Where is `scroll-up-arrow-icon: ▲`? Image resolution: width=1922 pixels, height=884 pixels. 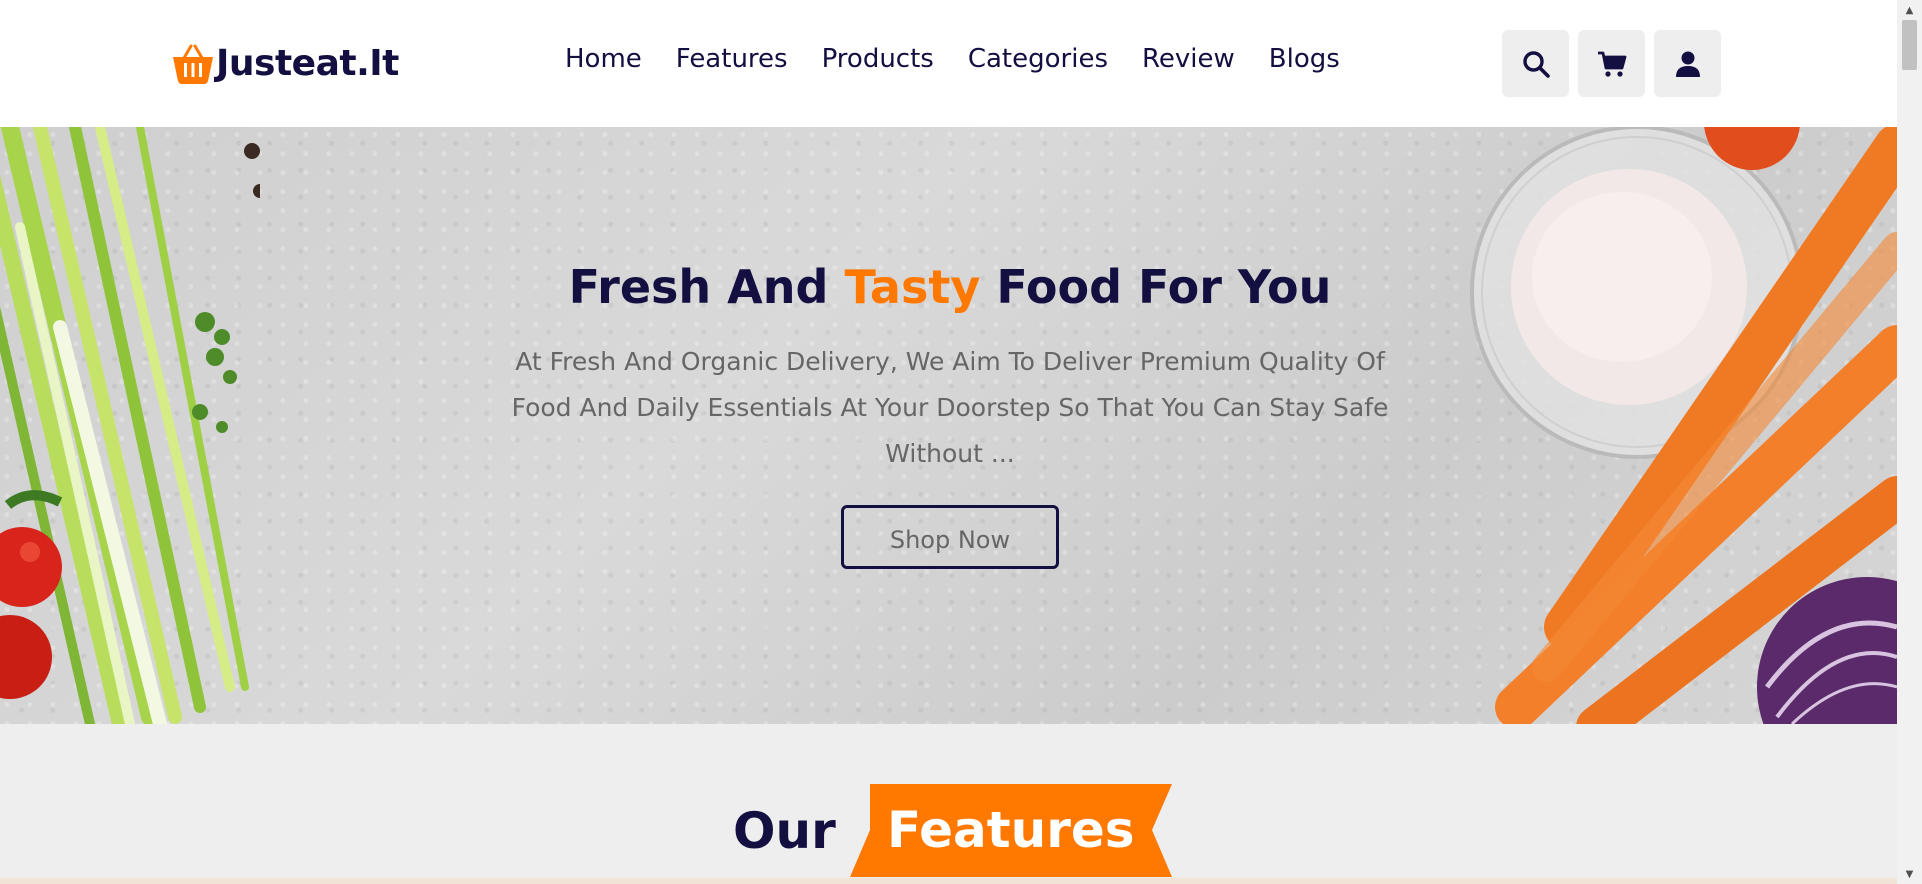
scroll-up-arrow-icon: ▲ is located at coordinates (1909, 10).